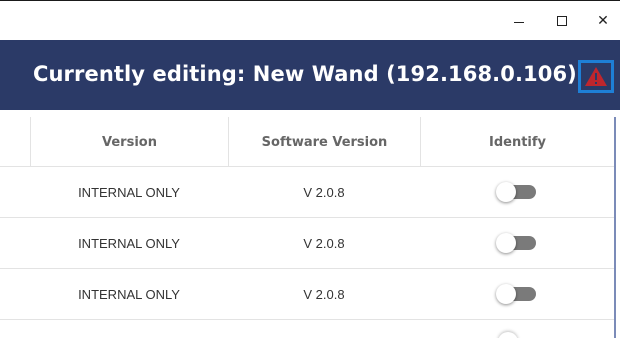 The height and width of the screenshot is (338, 620). Describe the element at coordinates (517, 142) in the screenshot. I see `column-header-identify: Identify` at that location.